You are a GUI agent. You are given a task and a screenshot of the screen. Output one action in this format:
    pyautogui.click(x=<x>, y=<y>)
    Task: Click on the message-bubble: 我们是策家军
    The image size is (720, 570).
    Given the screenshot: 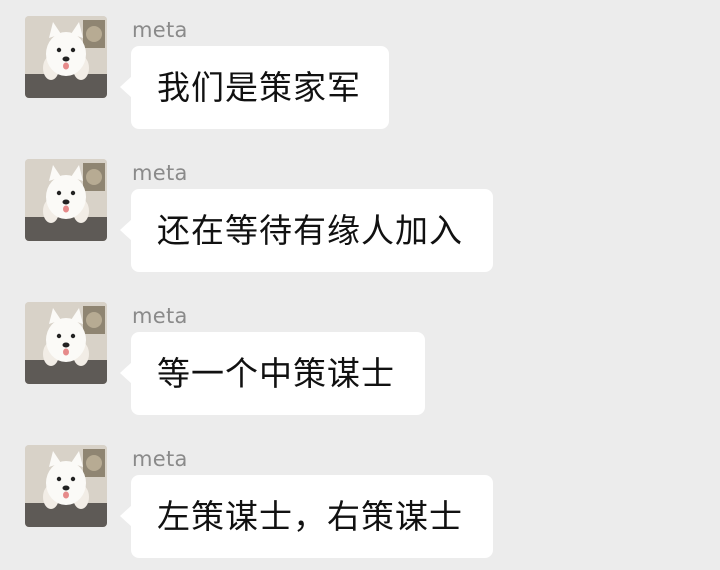 What is the action you would take?
    pyautogui.click(x=254, y=87)
    